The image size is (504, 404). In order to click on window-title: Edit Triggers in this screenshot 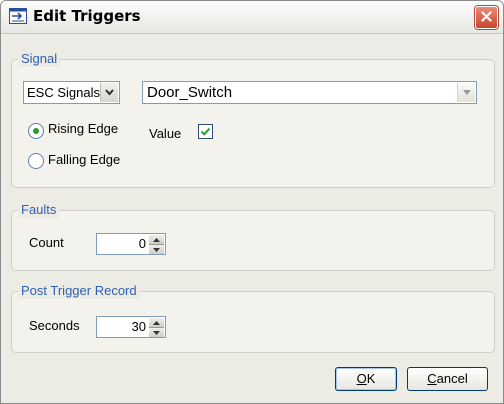, I will do `click(87, 16)`.